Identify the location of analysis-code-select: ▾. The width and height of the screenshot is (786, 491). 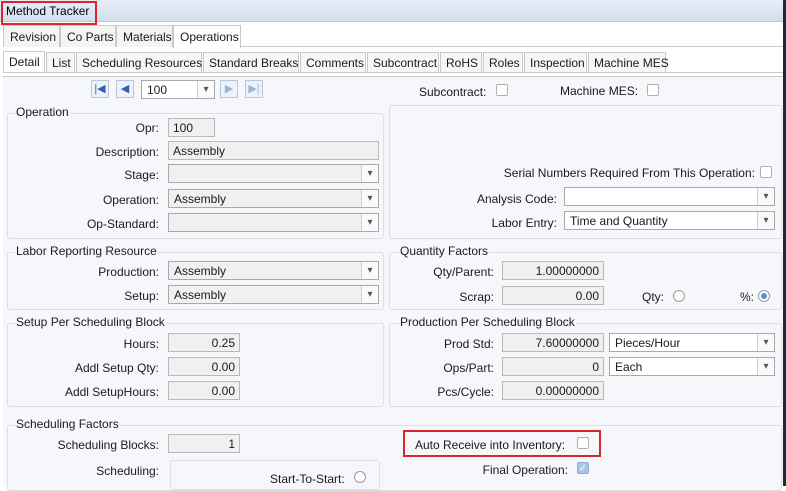
(669, 196).